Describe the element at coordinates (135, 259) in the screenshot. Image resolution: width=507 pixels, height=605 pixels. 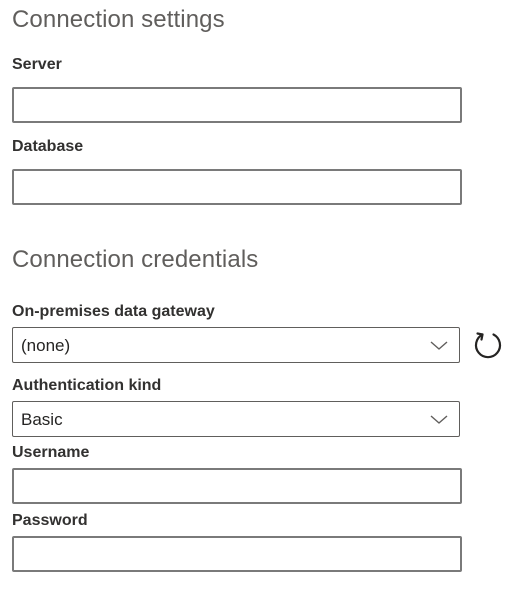
I see `connection-credentials-title: Connection credentials` at that location.